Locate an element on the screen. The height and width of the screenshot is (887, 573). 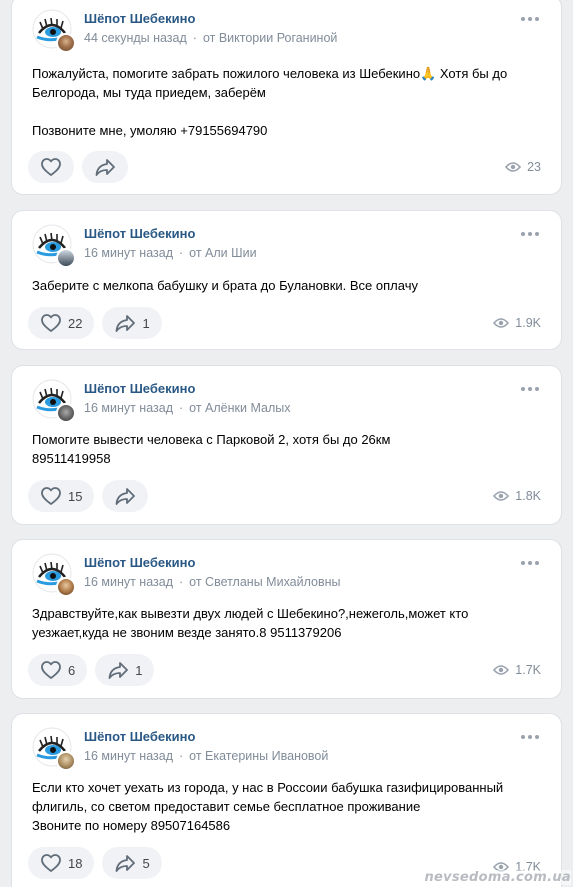
like-button: 22 is located at coordinates (61, 323).